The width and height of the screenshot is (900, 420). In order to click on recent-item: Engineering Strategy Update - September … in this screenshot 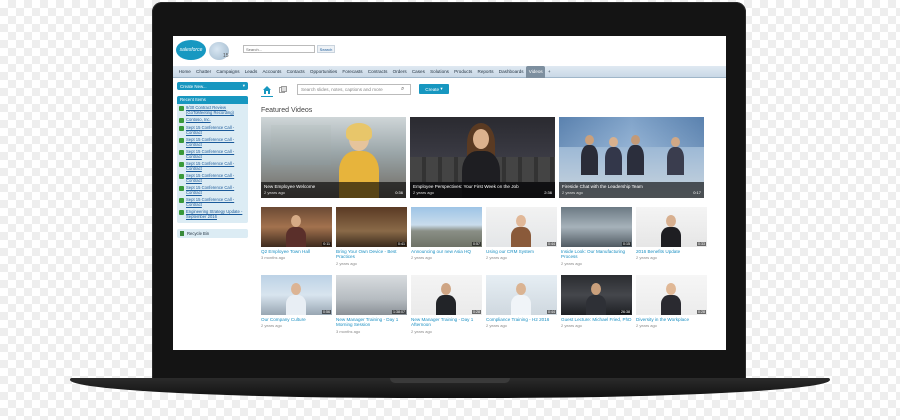, I will do `click(212, 214)`.